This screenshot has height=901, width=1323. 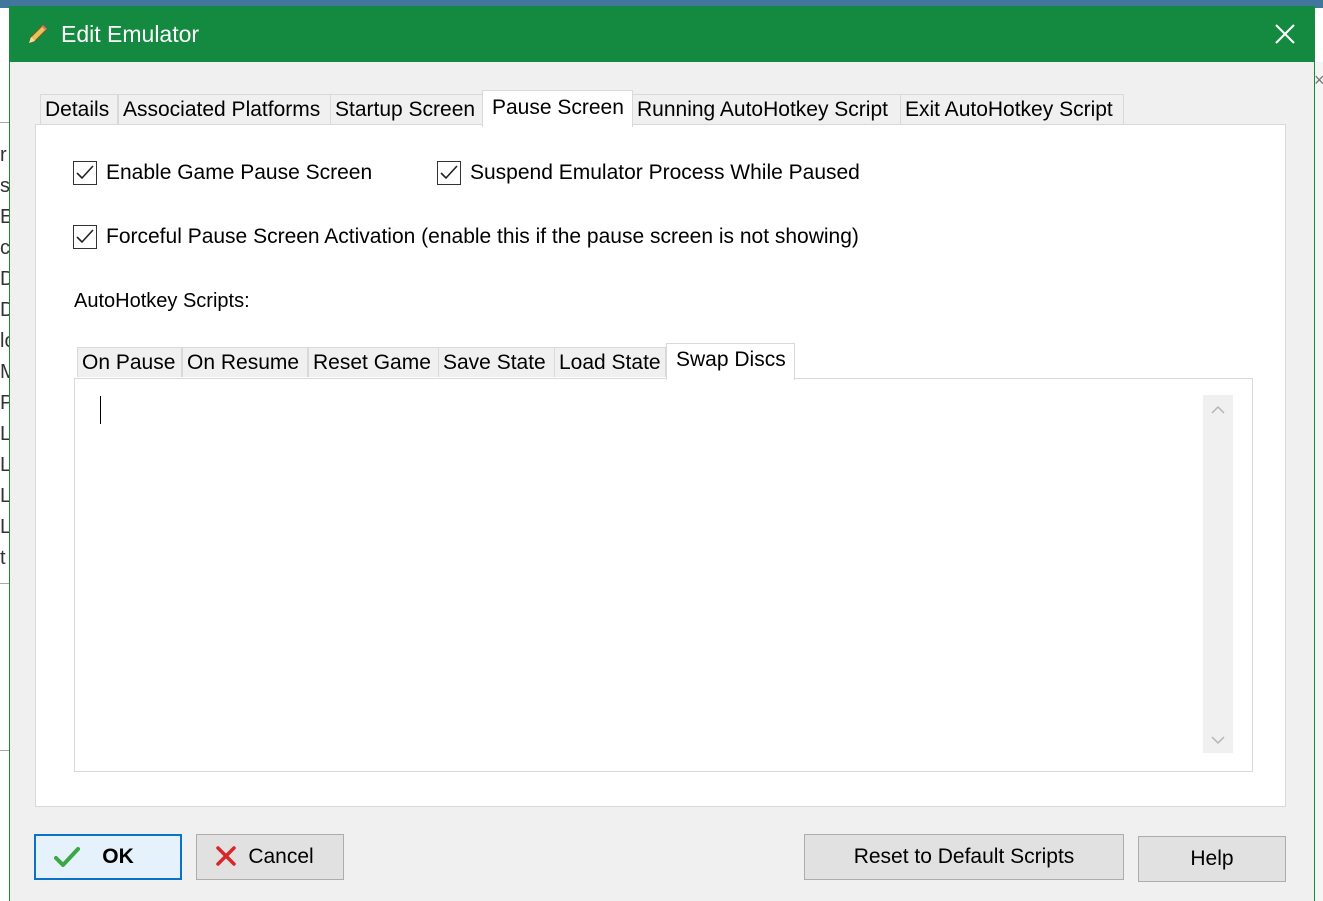 I want to click on reset-default-scripts-label: Reset to Default Scripts, so click(x=964, y=856).